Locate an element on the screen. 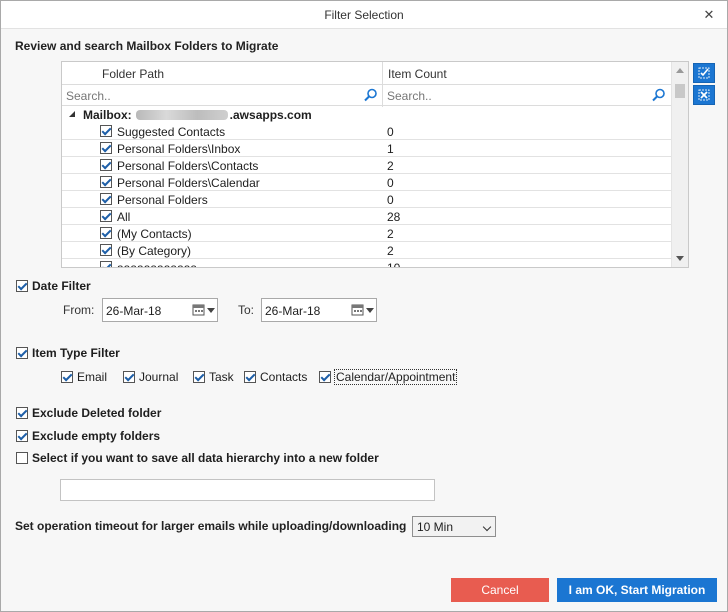 This screenshot has width=728, height=612. dialog-title: Filter Selection is located at coordinates (364, 15).